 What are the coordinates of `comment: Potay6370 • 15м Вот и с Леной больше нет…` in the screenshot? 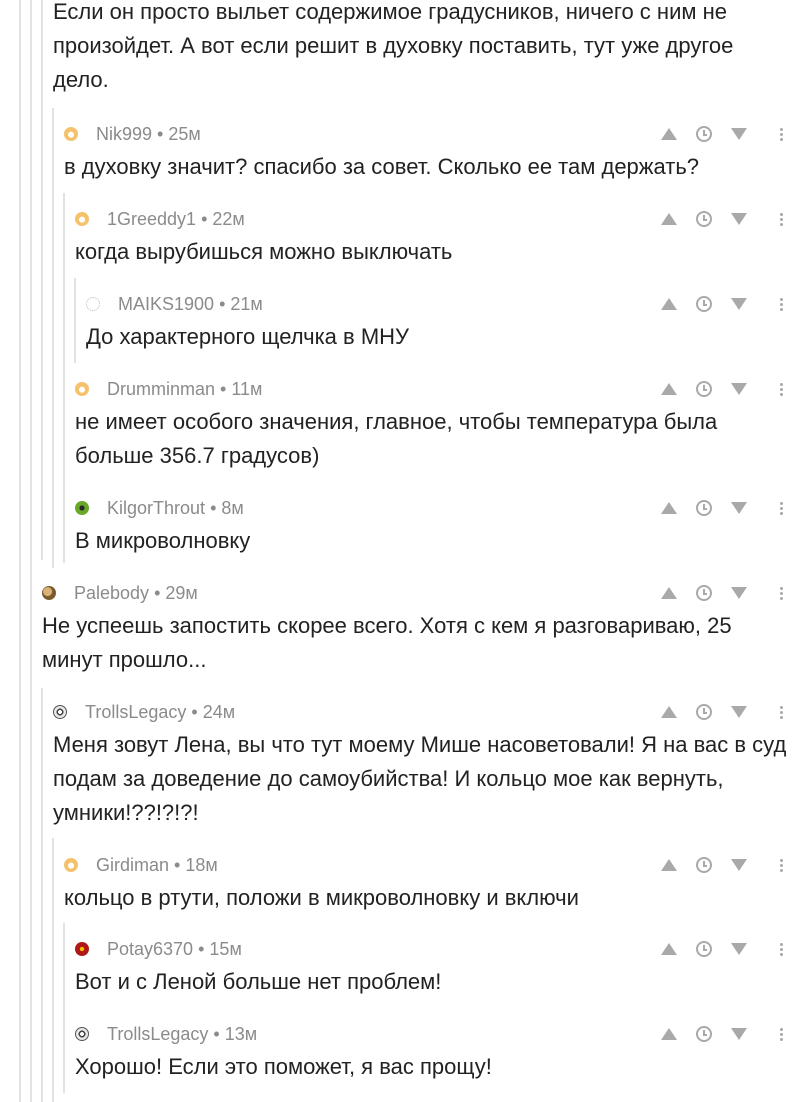 It's located at (435, 967).